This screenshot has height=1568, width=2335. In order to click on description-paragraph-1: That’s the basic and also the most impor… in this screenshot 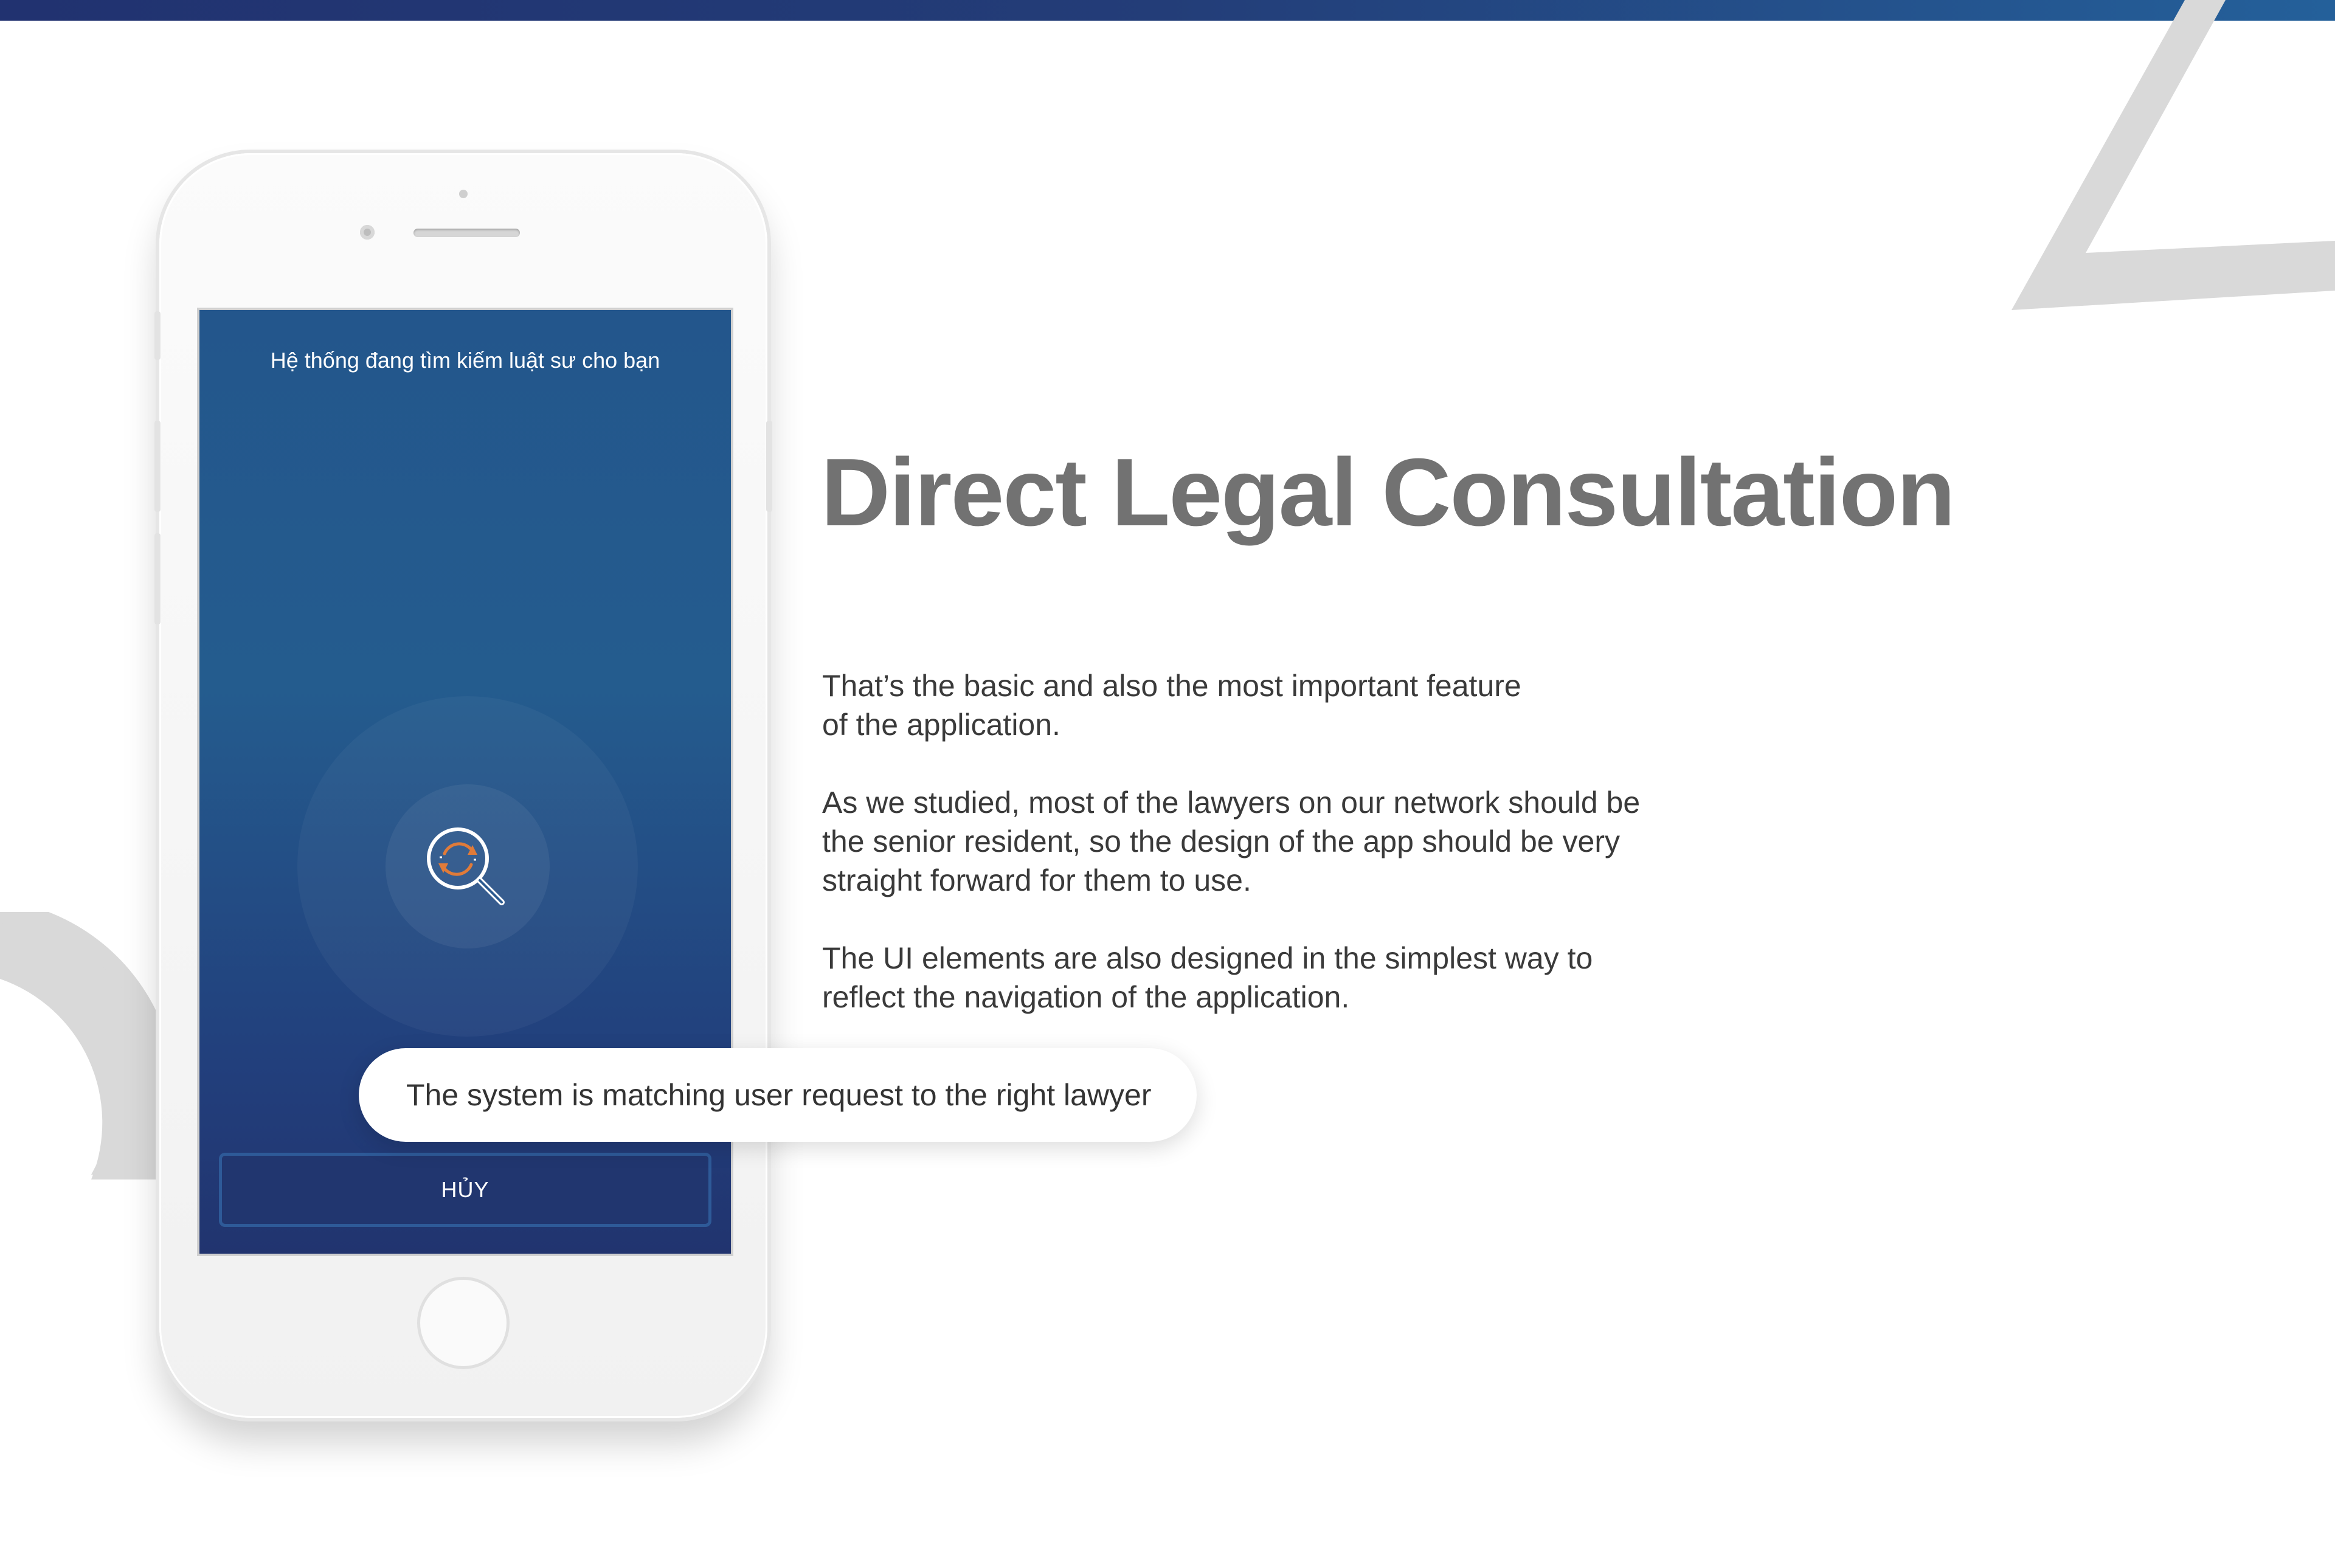, I will do `click(1254, 705)`.